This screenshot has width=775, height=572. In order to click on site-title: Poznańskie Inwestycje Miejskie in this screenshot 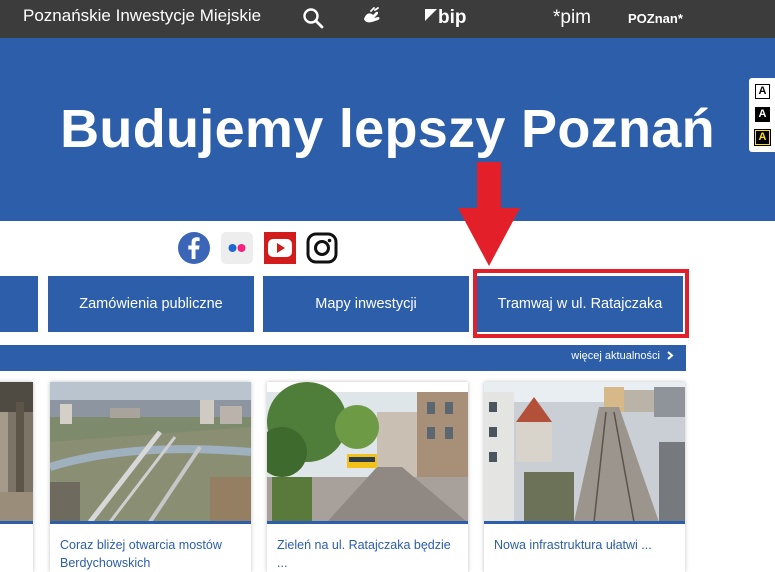, I will do `click(142, 16)`.